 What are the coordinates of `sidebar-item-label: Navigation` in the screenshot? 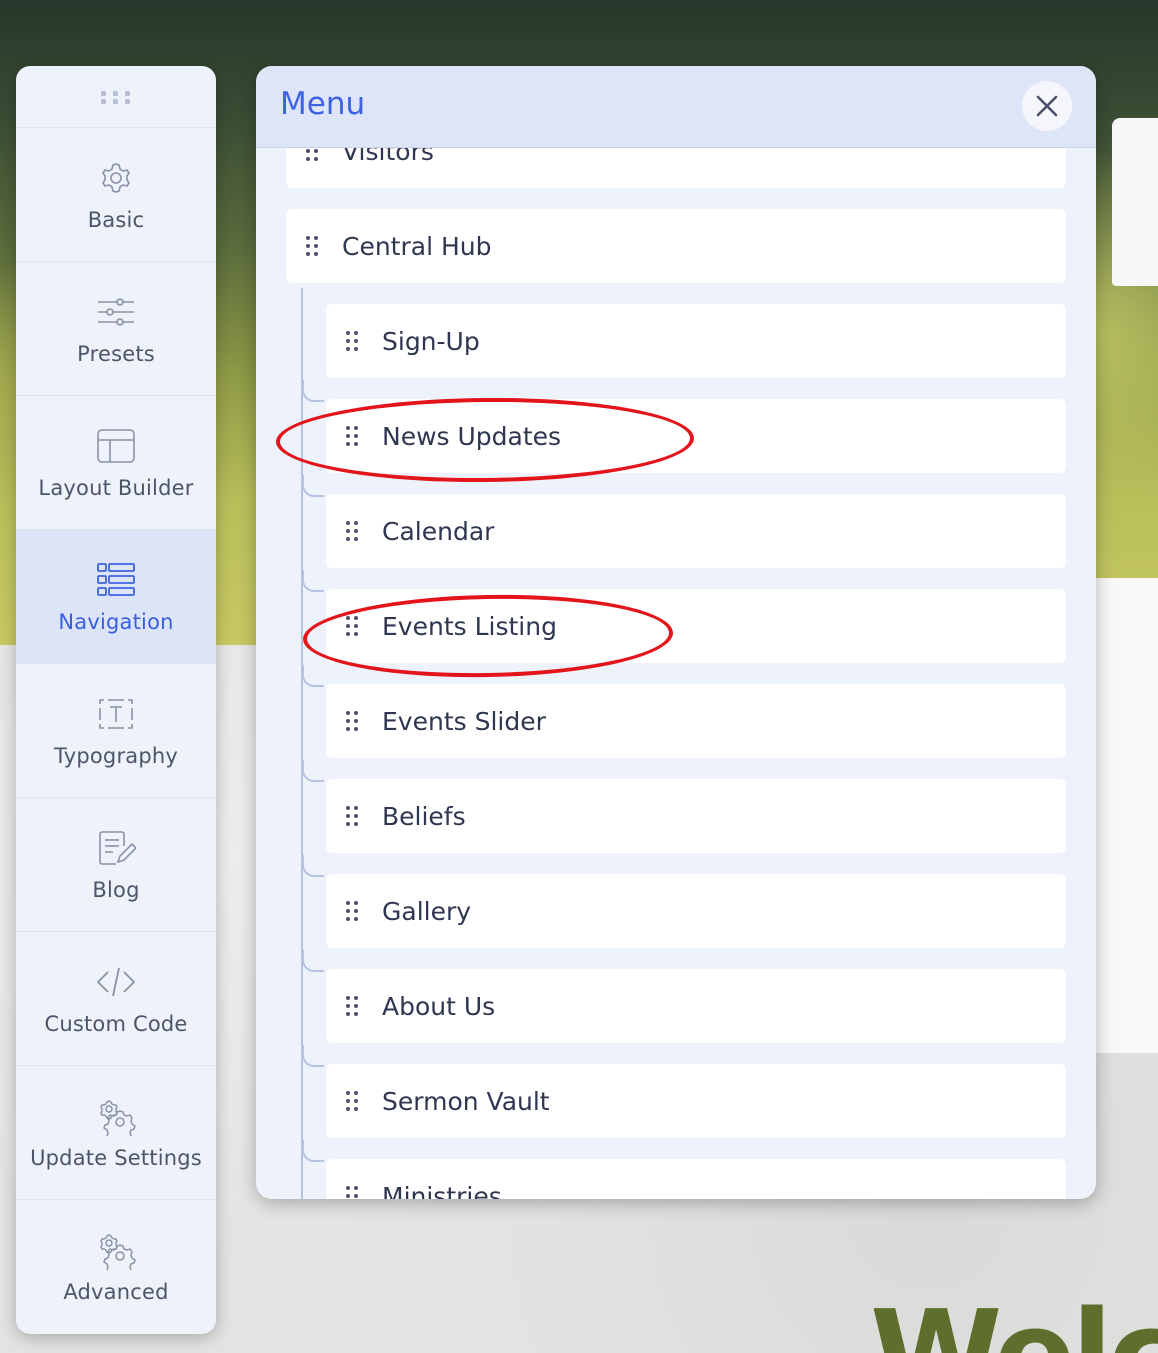 It's located at (116, 621).